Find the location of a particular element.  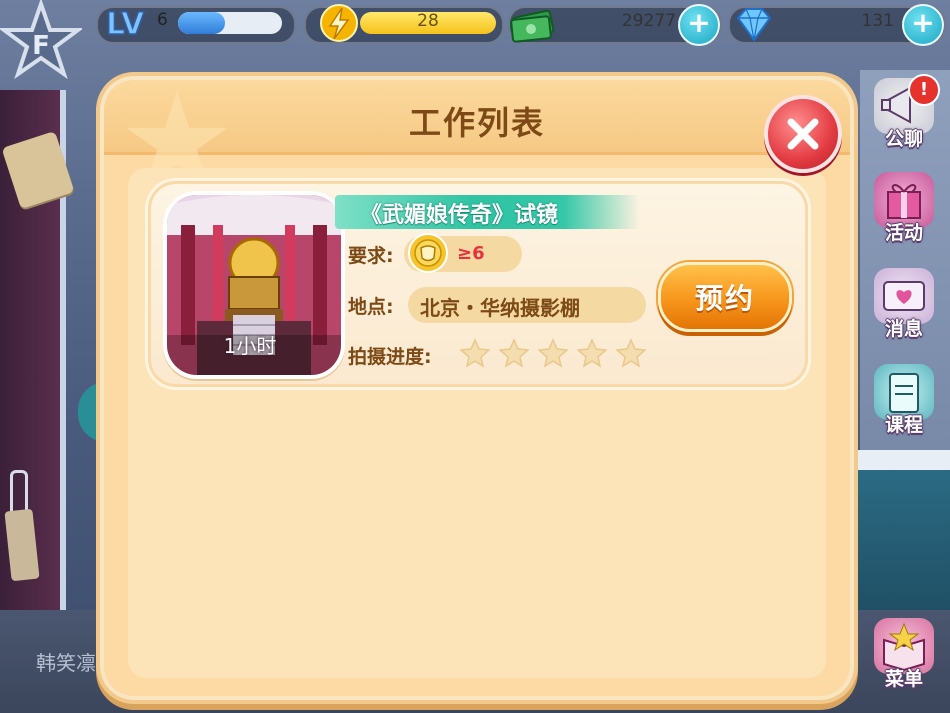

close-icon is located at coordinates (803, 134).